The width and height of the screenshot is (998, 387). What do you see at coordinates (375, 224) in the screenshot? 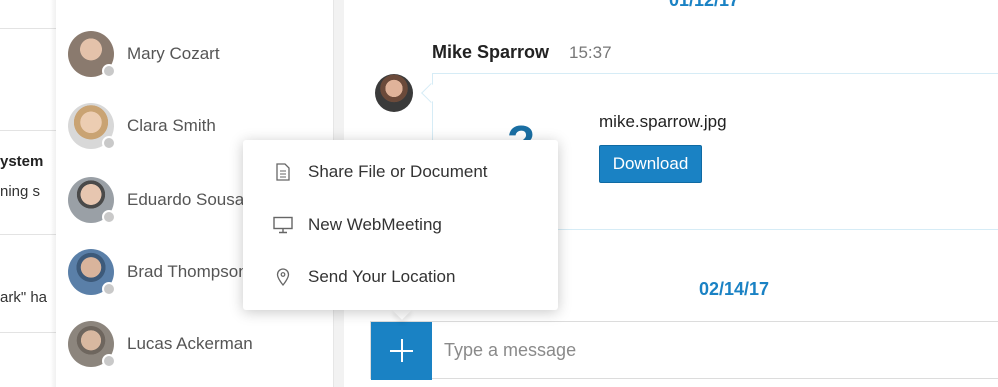
I see `menu-item-label: New WebMeeting` at bounding box center [375, 224].